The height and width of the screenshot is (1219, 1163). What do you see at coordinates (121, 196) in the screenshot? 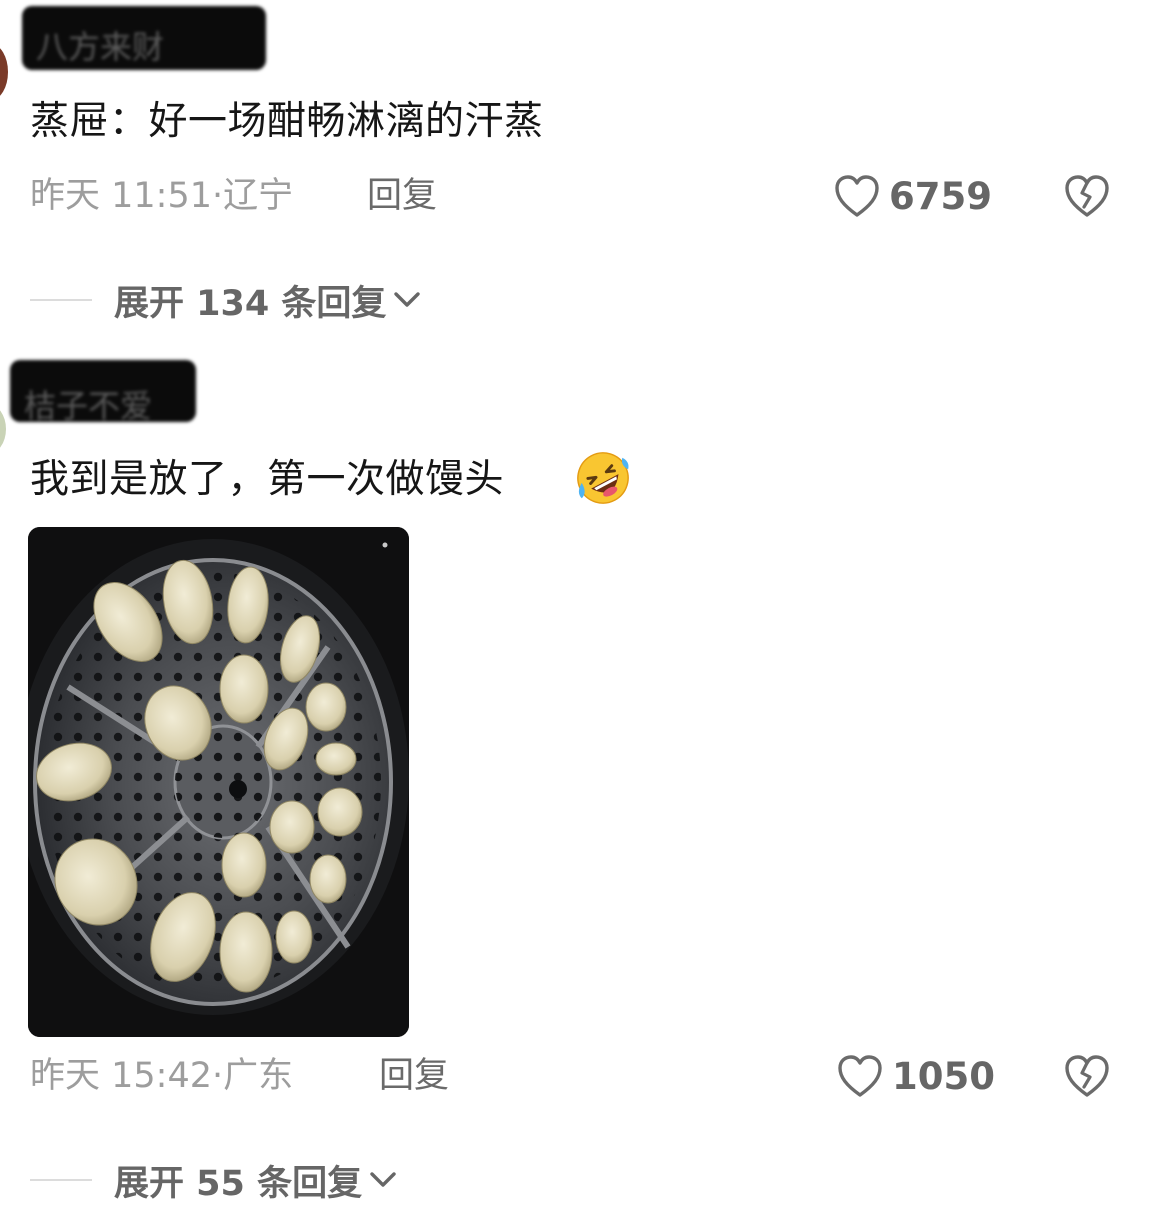
I see `comment-time: 昨天 11:51` at bounding box center [121, 196].